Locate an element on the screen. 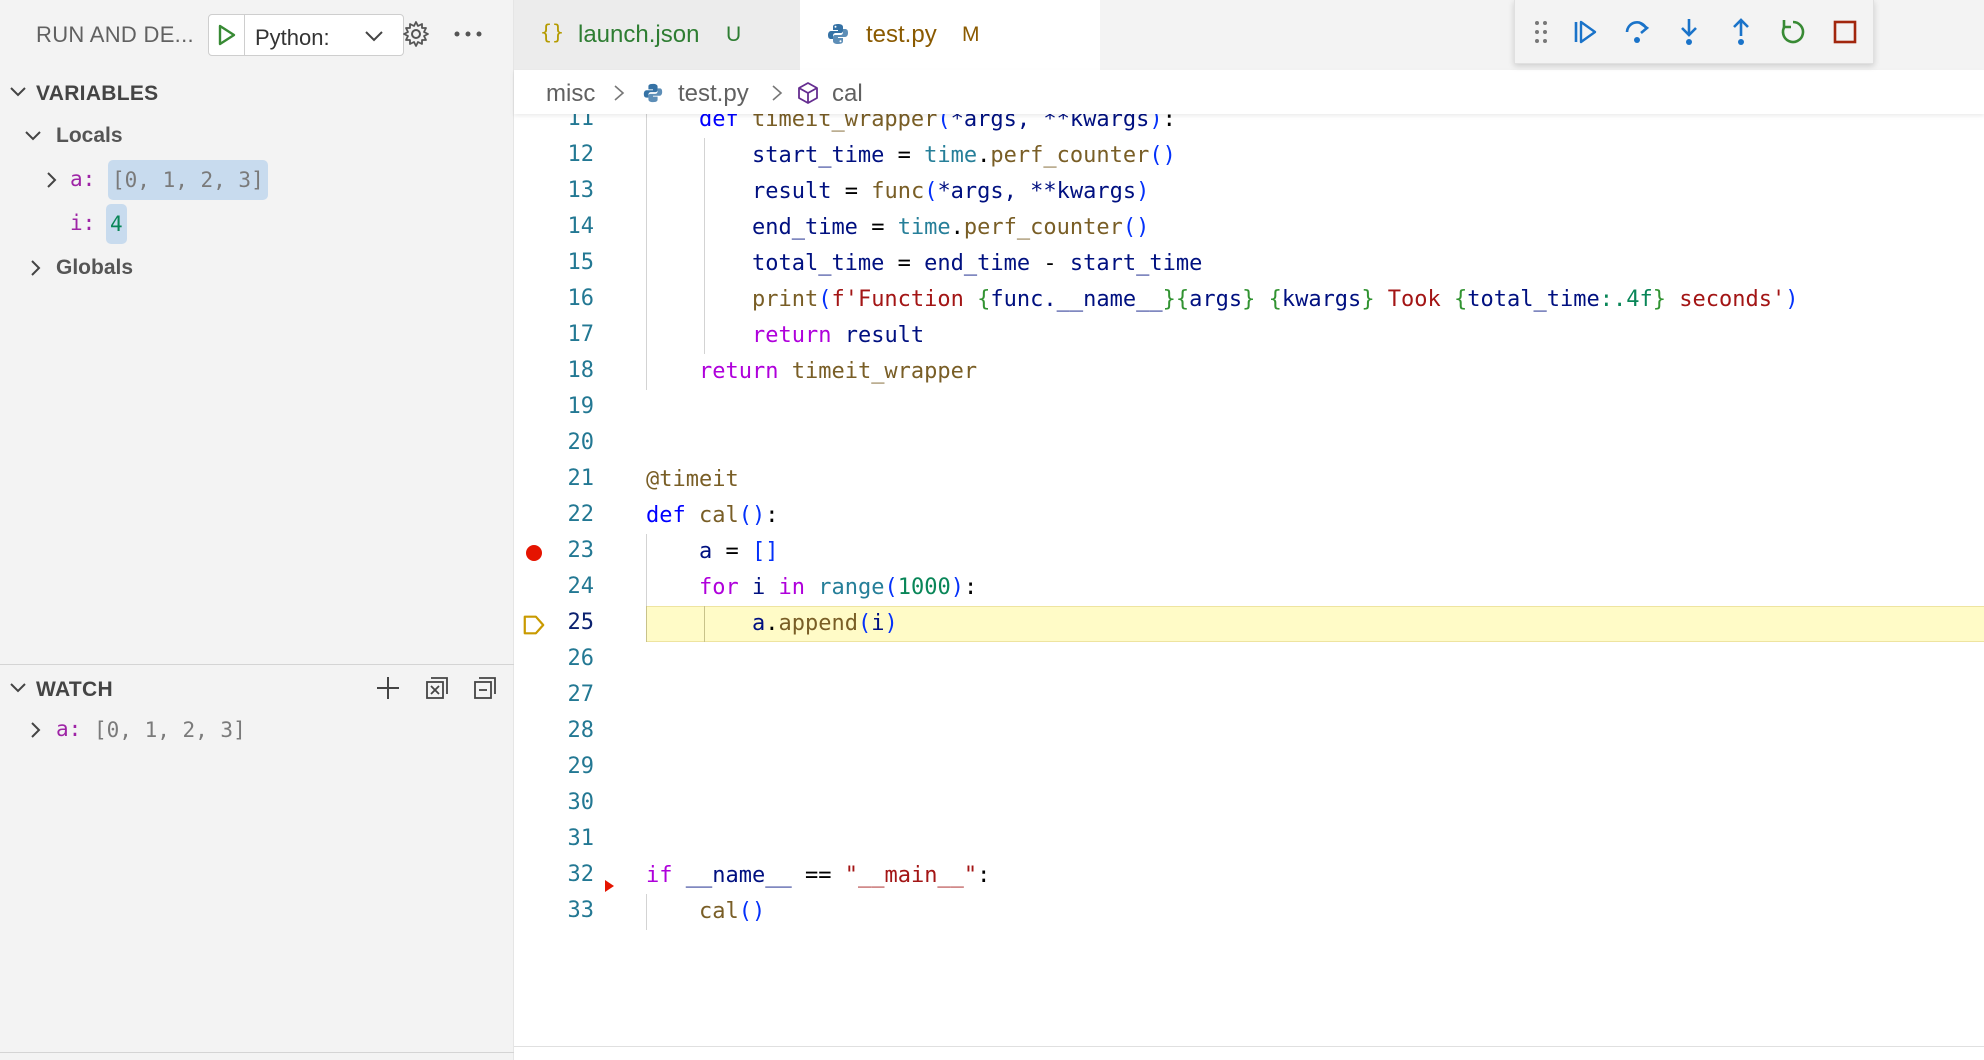 This screenshot has width=1984, height=1060. code-line: 30 is located at coordinates (1249, 804).